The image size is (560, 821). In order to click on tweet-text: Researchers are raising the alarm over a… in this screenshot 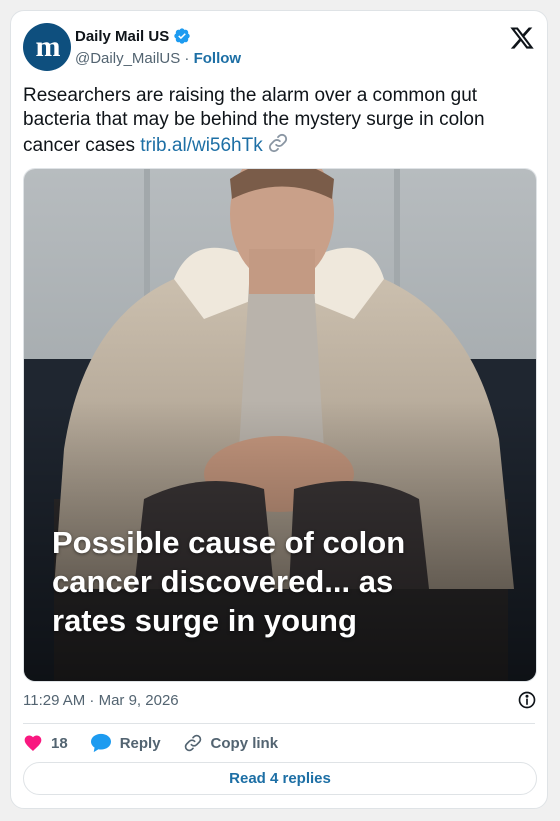, I will do `click(273, 121)`.